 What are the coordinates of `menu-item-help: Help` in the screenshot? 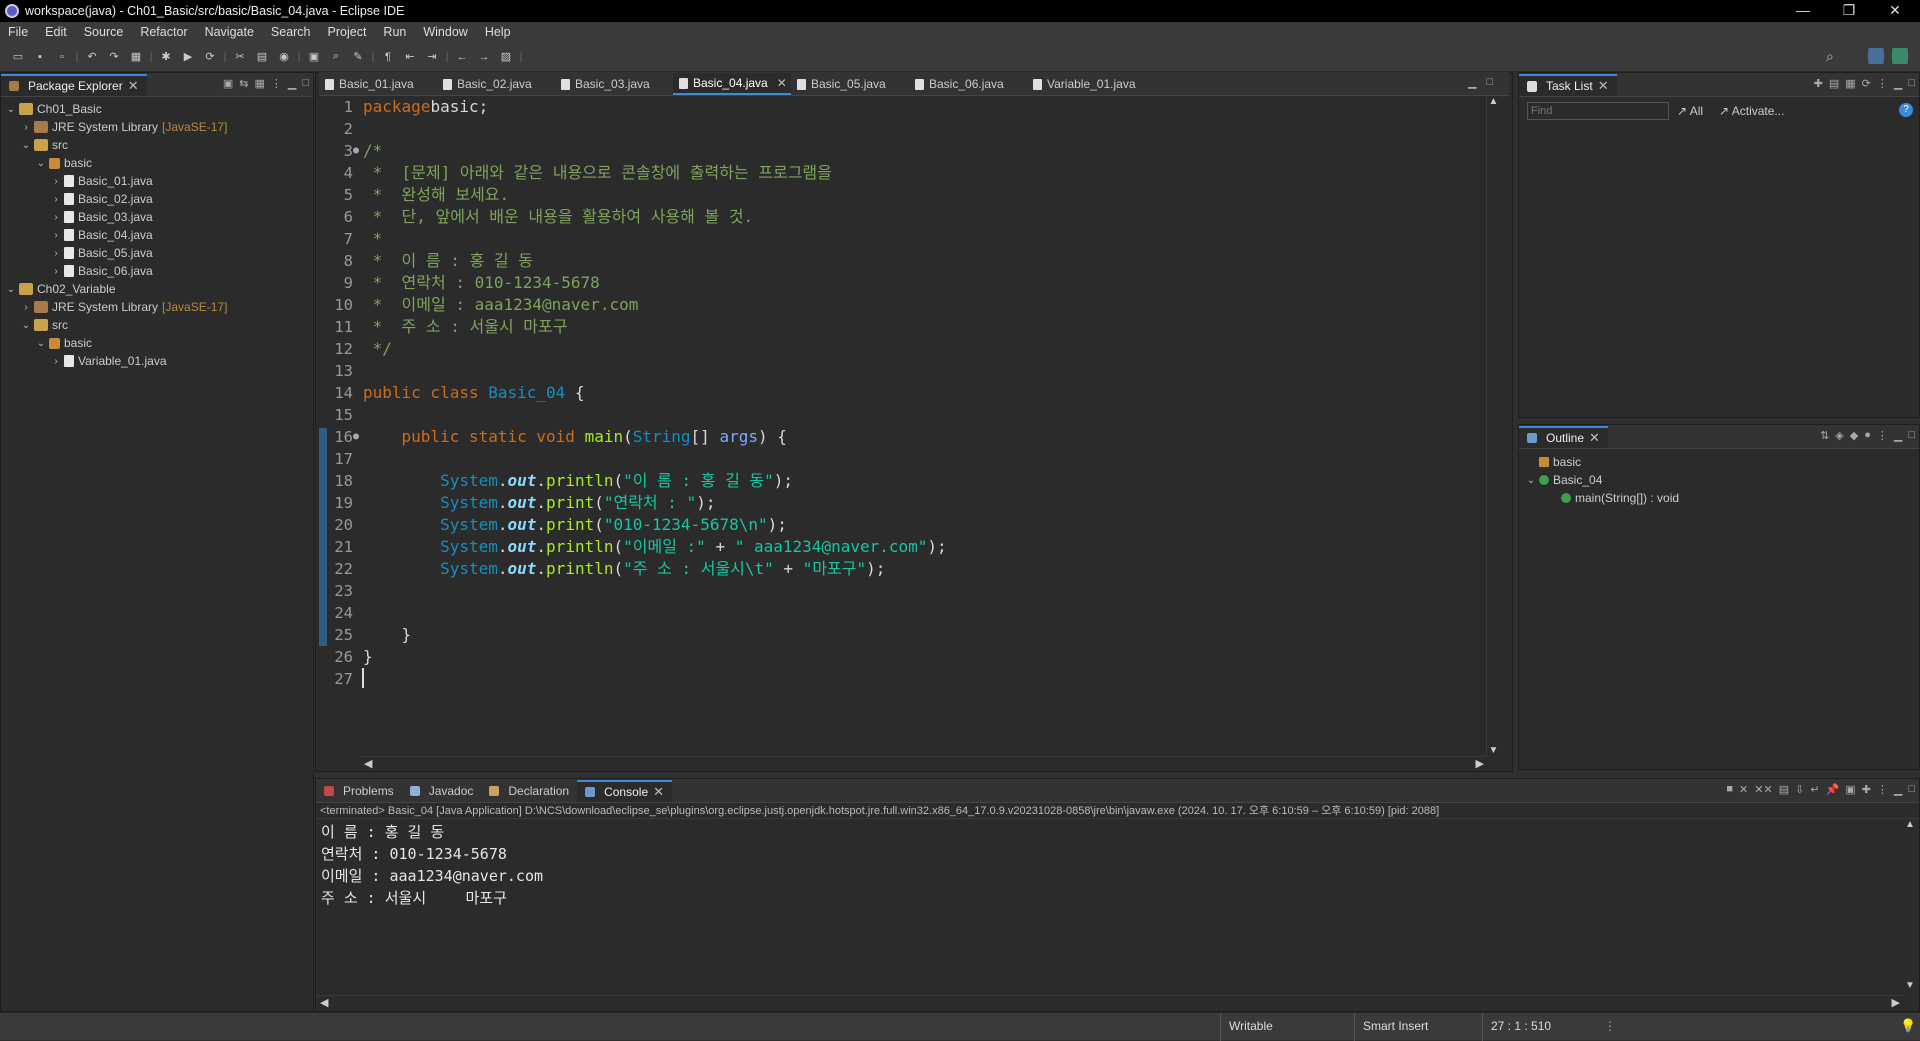 It's located at (498, 32).